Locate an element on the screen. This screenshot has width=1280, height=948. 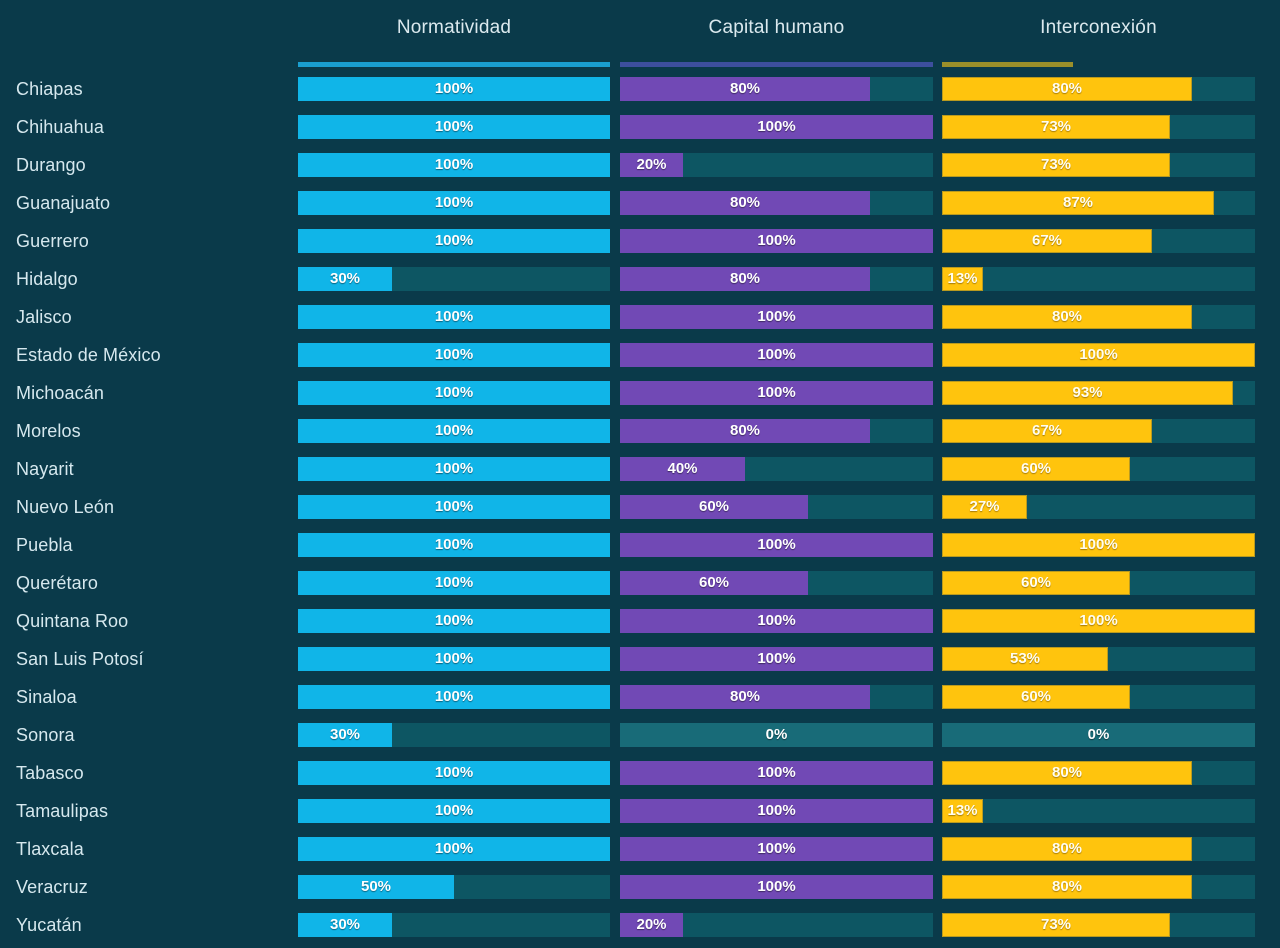
row-label-state: San Luis Potosí is located at coordinates (80, 659).